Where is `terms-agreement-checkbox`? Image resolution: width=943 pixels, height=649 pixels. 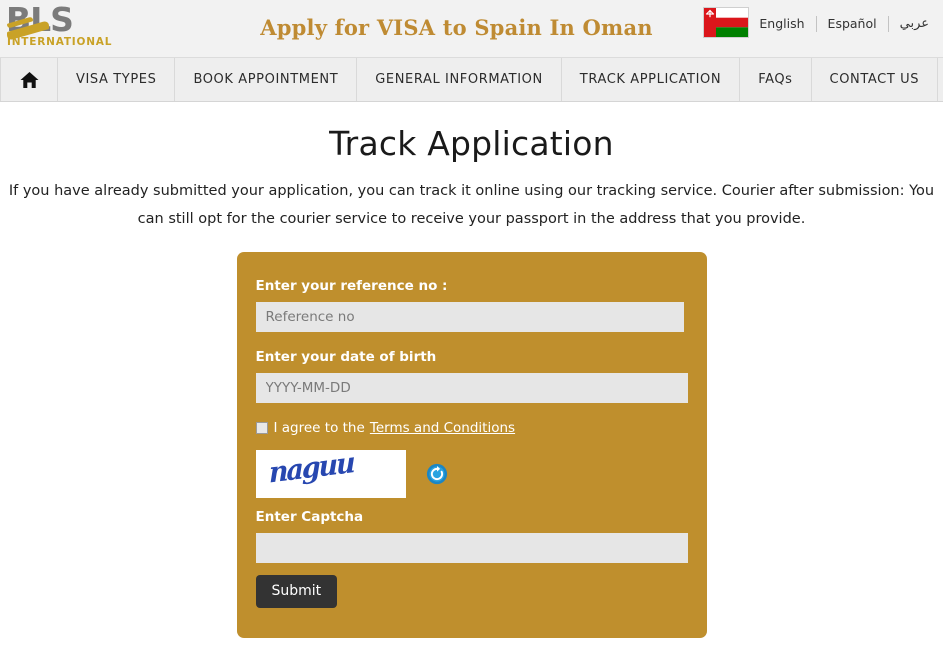 terms-agreement-checkbox is located at coordinates (261, 427).